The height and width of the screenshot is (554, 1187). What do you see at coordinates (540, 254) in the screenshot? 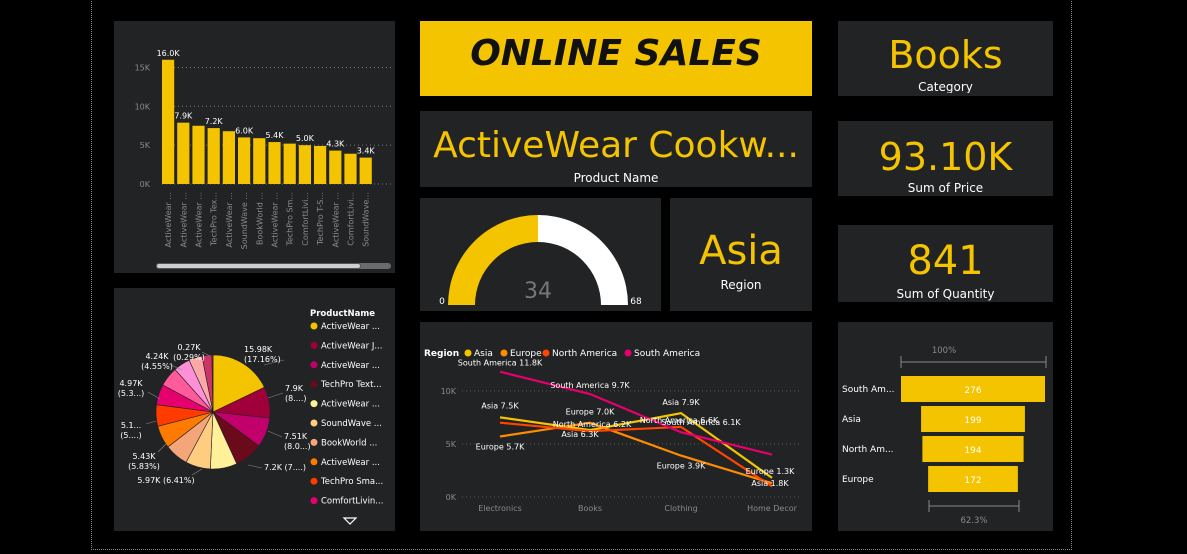
I see `gauge-panel: 34 0 68` at bounding box center [540, 254].